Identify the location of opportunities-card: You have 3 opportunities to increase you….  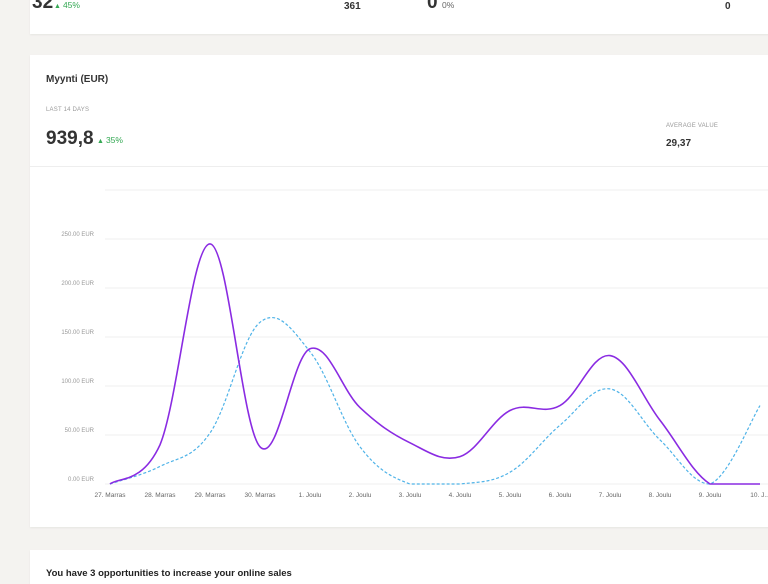
(399, 567).